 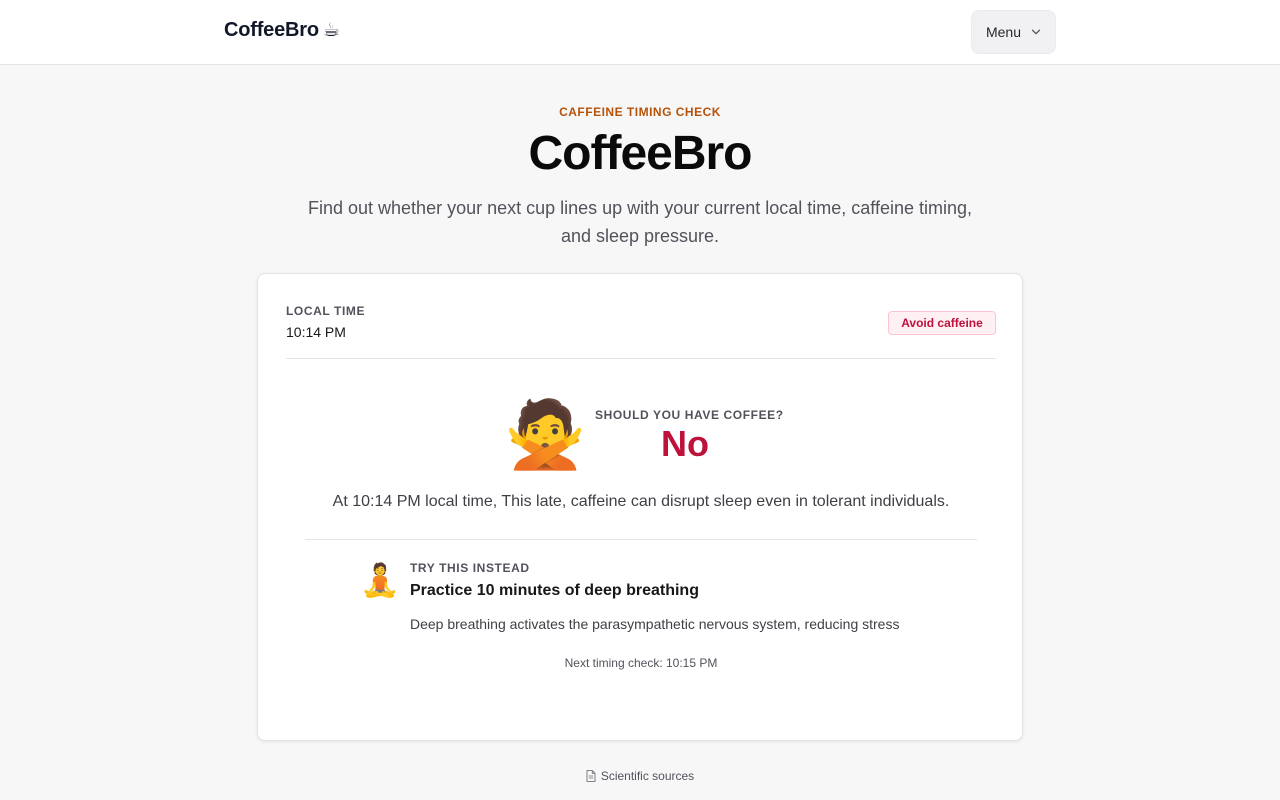 I want to click on brand-name: CoffeeBro, so click(x=271, y=30).